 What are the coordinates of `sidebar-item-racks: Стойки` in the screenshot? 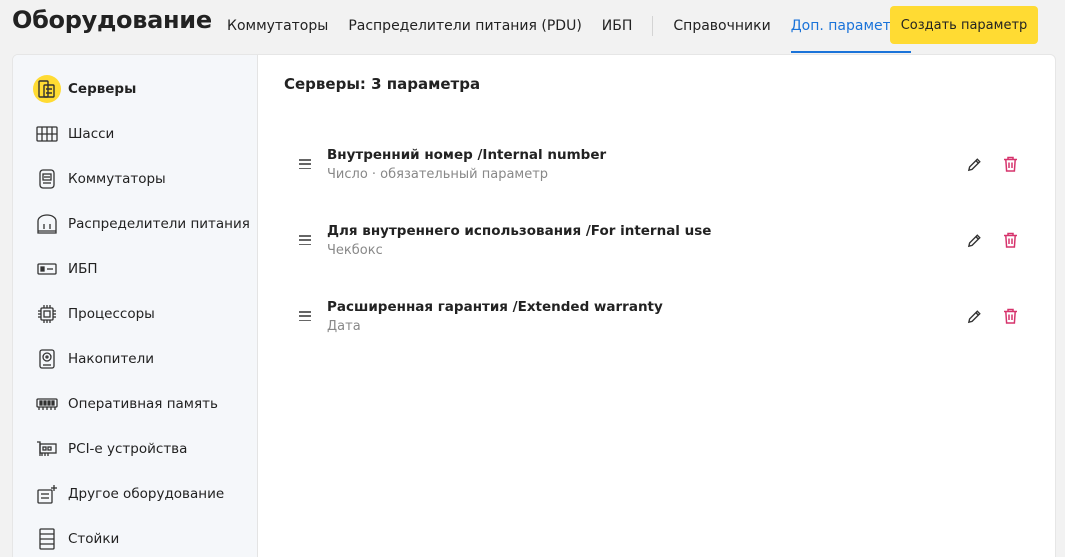 It's located at (135, 538).